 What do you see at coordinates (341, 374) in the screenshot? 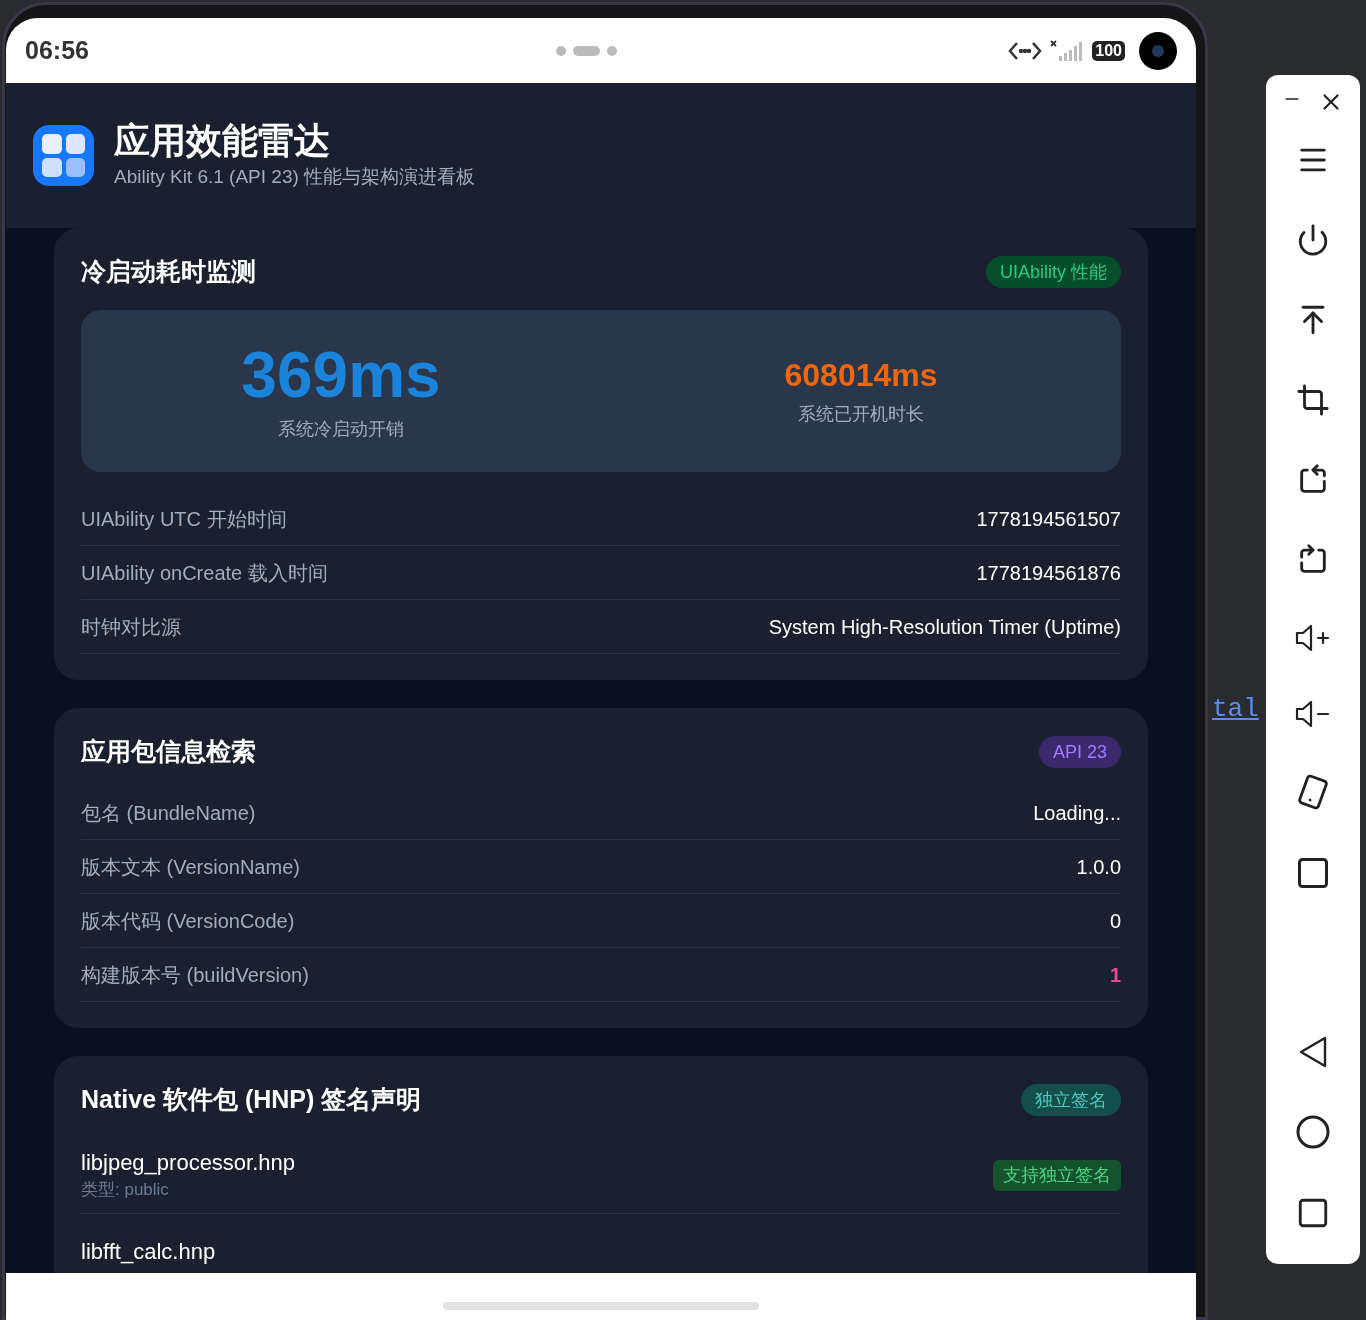
I see `metric-value: 369ms` at bounding box center [341, 374].